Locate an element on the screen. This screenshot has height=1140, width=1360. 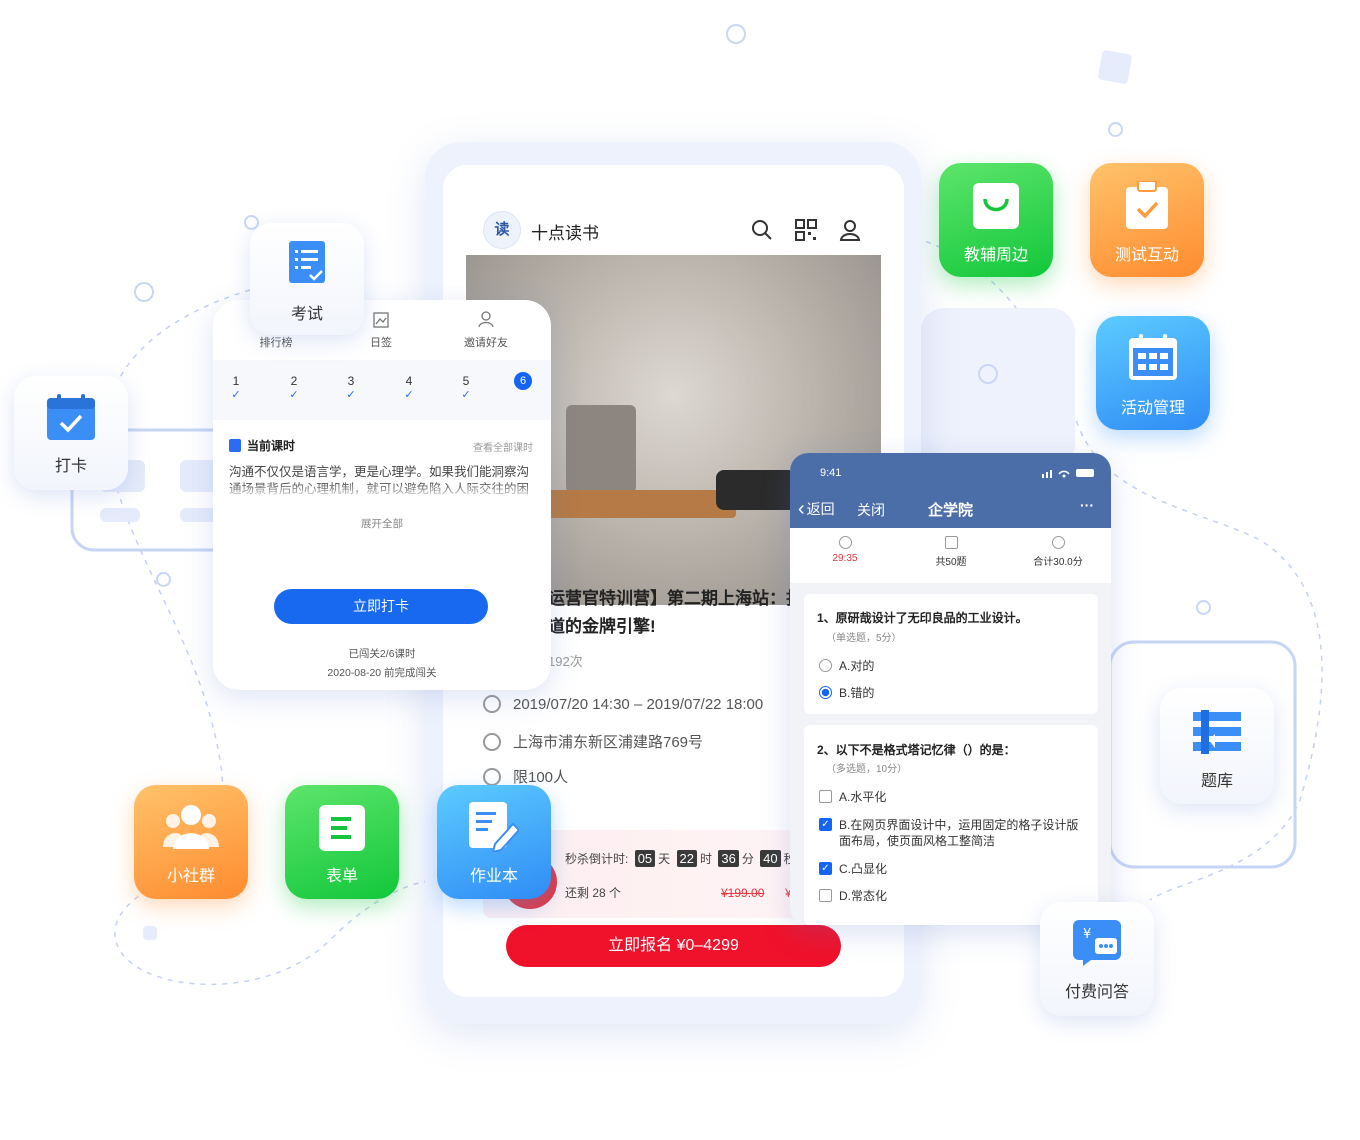
radio-unchecked is located at coordinates (825, 665).